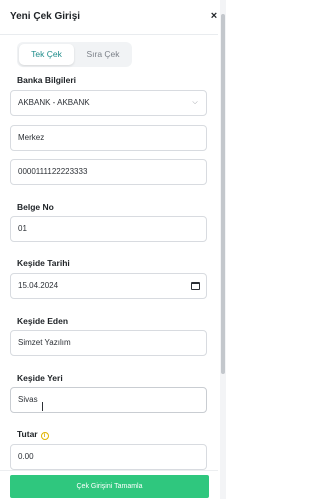  I want to click on document-no-value: 01, so click(22, 228).